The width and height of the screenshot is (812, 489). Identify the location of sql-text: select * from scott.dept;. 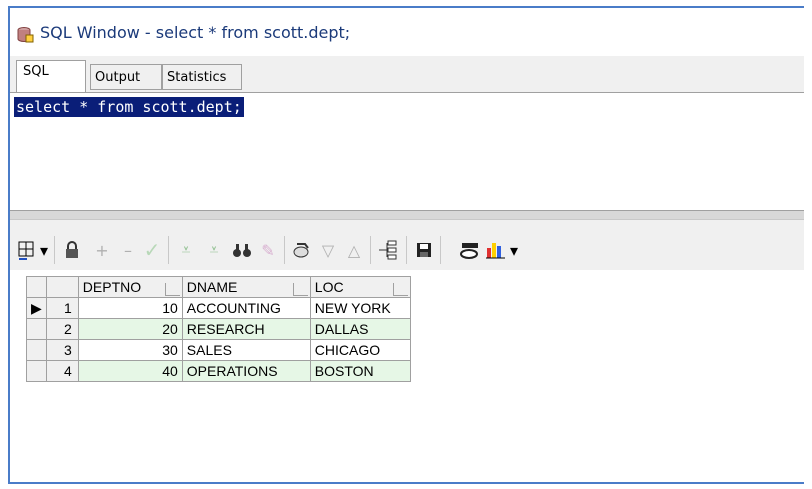
(129, 107).